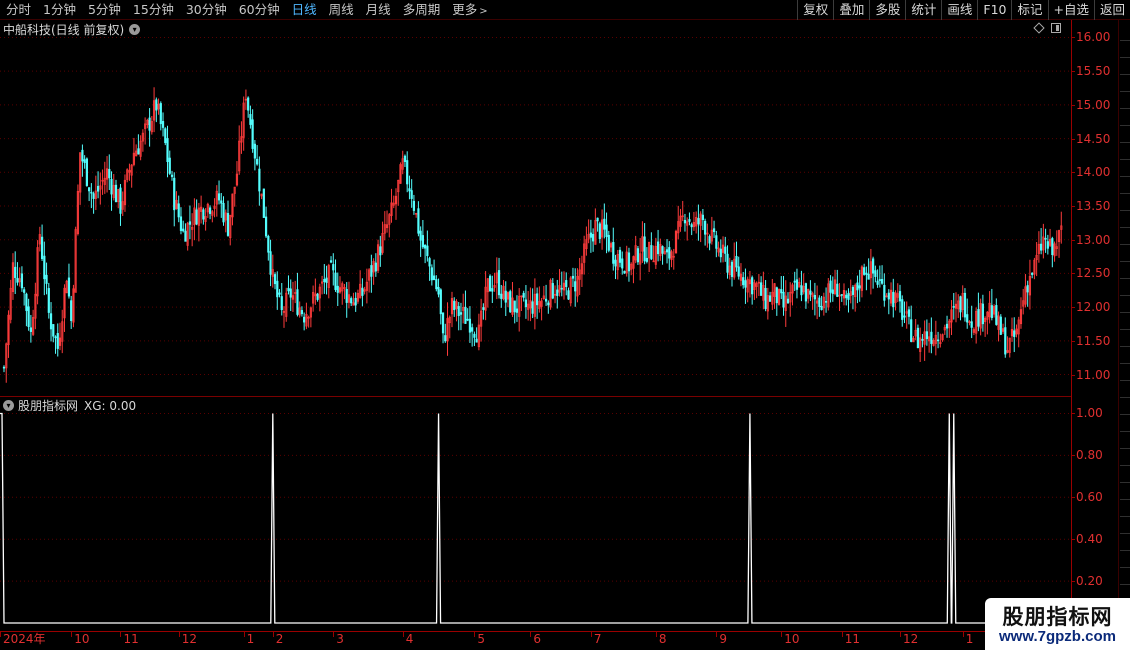 This screenshot has height=650, width=1130. Describe the element at coordinates (851, 10) in the screenshot. I see `toolbar-button: 叠加` at that location.